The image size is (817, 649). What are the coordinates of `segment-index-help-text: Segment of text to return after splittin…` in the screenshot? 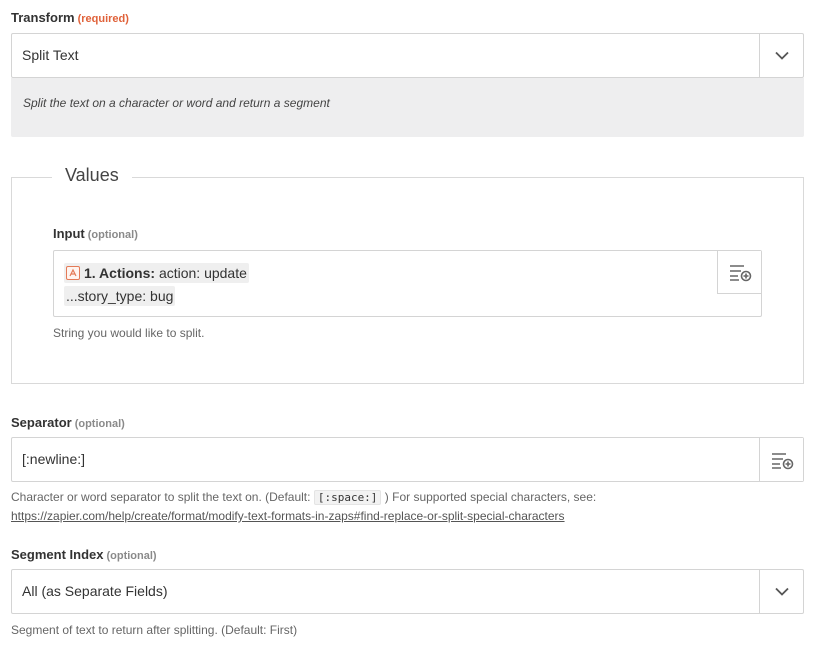 It's located at (154, 630).